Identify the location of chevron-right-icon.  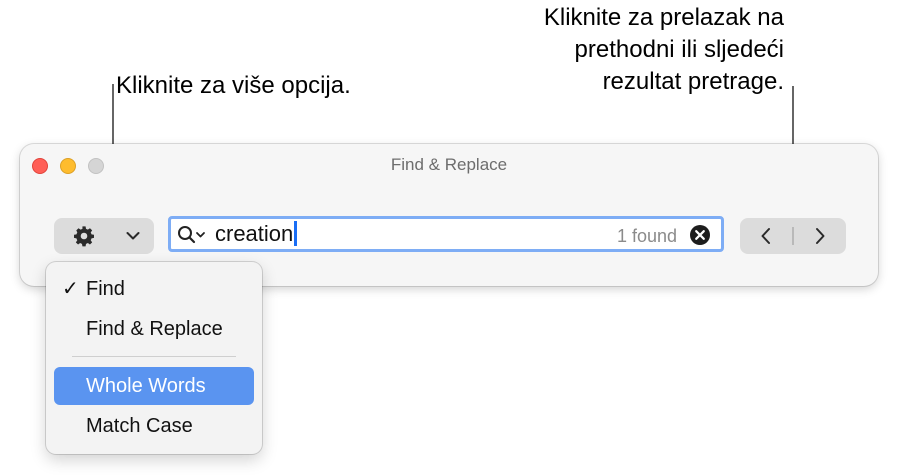
(820, 236).